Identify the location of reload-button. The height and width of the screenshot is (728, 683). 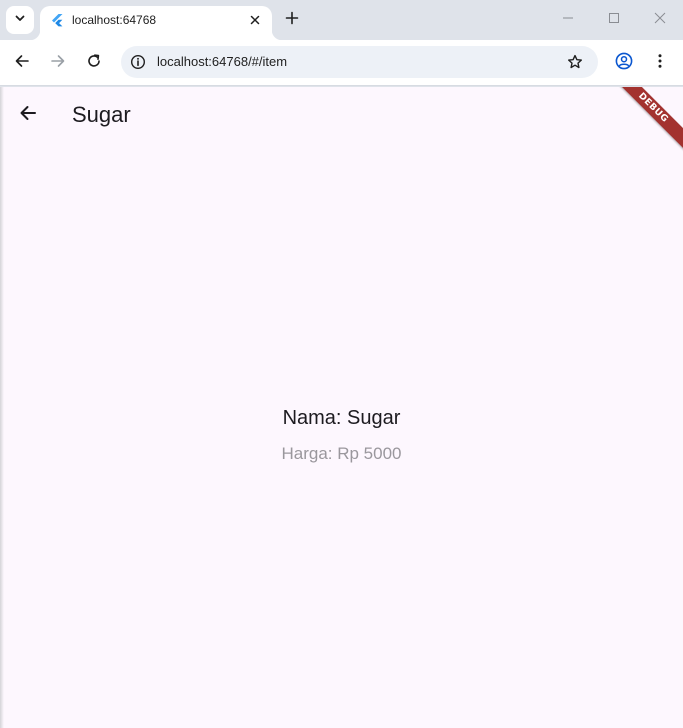
(94, 63).